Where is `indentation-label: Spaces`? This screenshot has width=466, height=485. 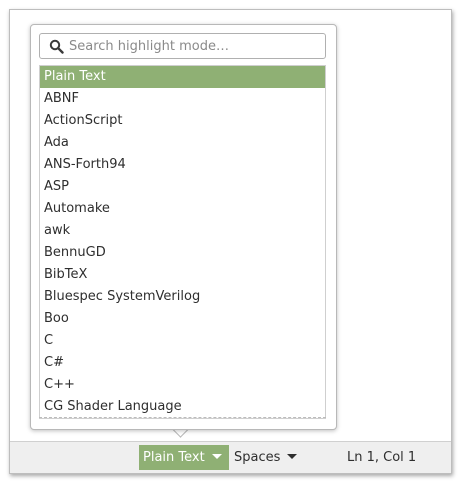
indentation-label: Spaces is located at coordinates (257, 457).